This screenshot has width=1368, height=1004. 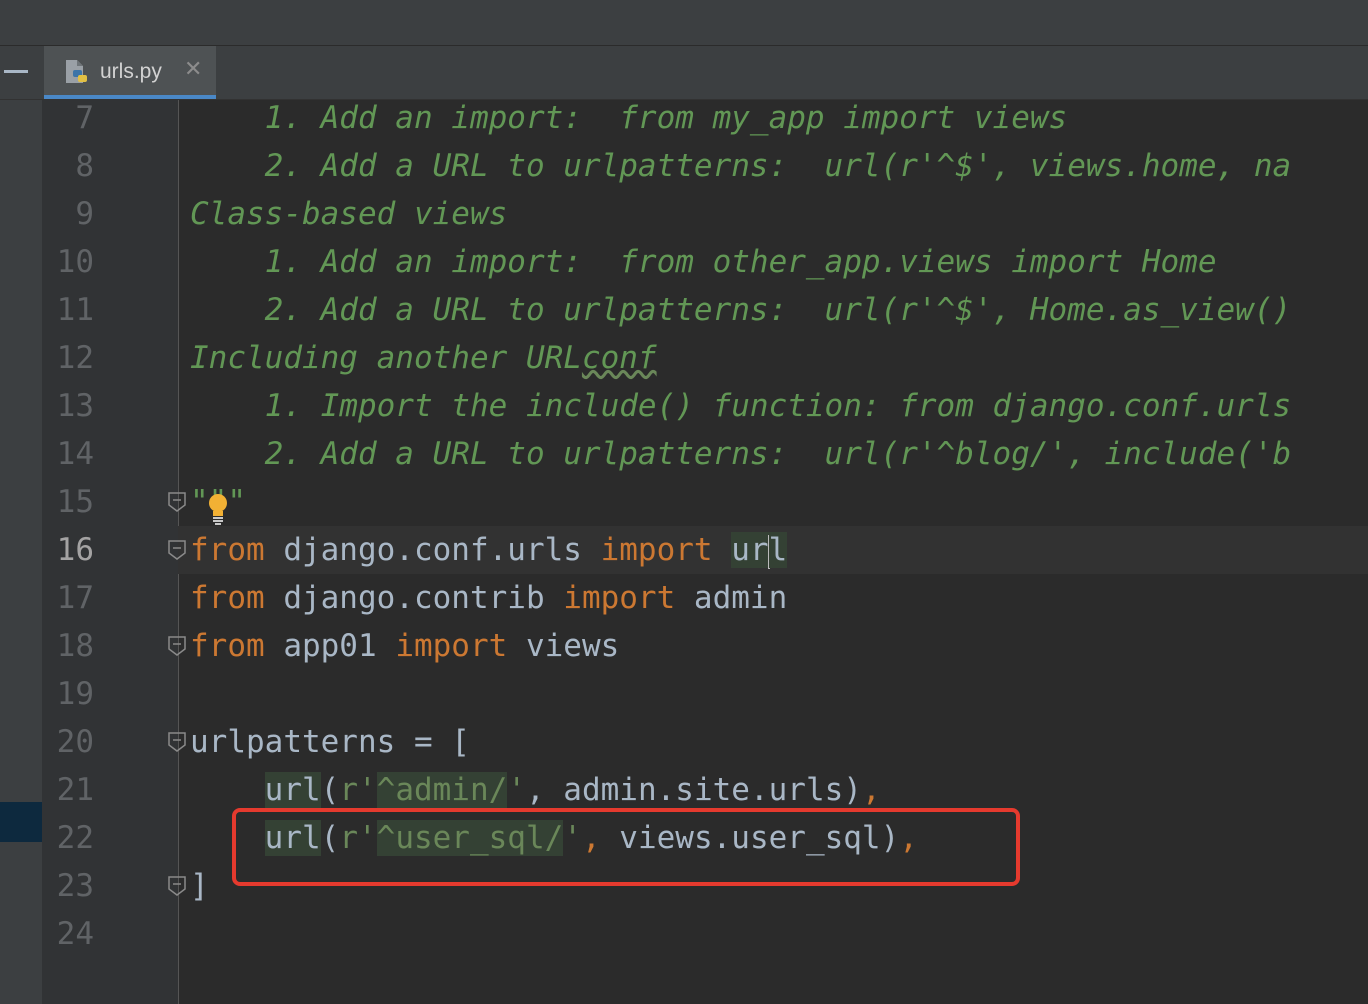 I want to click on code-line: 16 from django.conf.urls import url, so click(x=684, y=550).